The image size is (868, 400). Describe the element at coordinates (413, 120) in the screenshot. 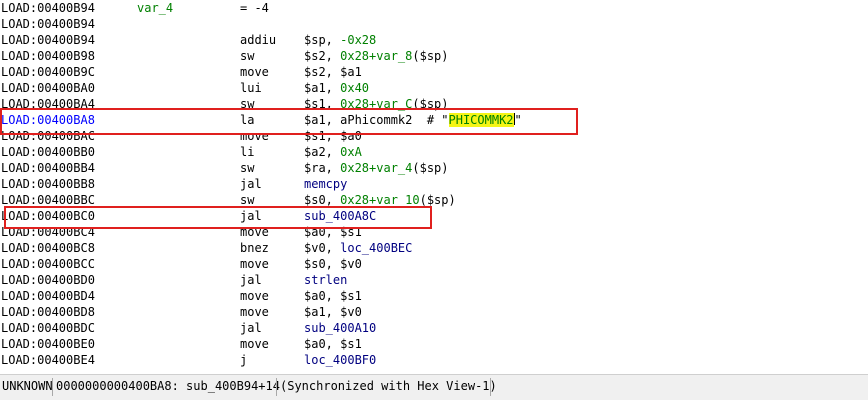

I see `operands: $a1, aPhicommk2 # "PHICOMMK2"` at that location.